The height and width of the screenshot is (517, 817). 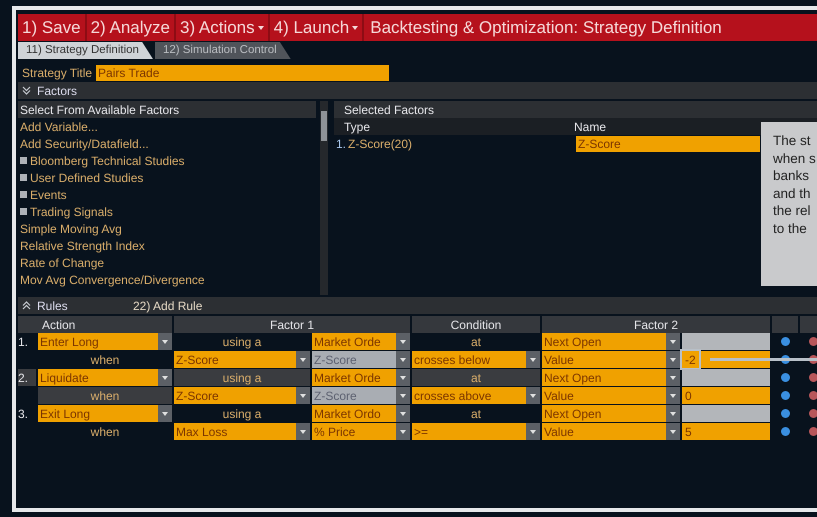 I want to click on tooltip-text: the rel, so click(x=792, y=211).